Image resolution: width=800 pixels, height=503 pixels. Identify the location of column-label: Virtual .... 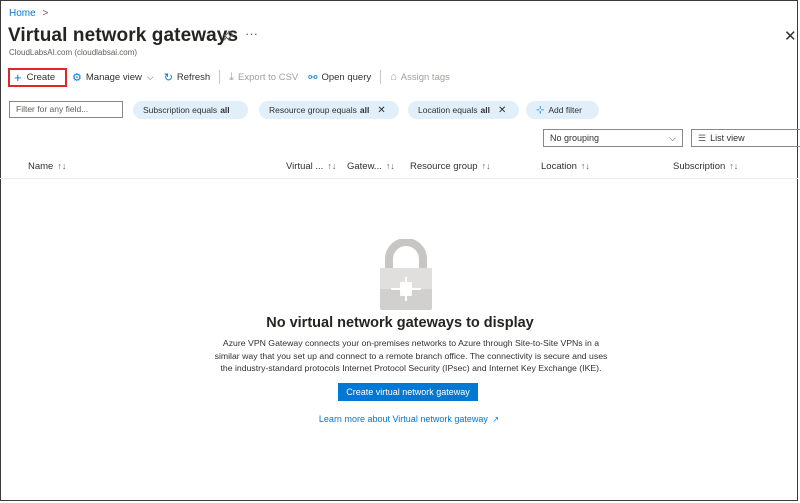
(305, 166).